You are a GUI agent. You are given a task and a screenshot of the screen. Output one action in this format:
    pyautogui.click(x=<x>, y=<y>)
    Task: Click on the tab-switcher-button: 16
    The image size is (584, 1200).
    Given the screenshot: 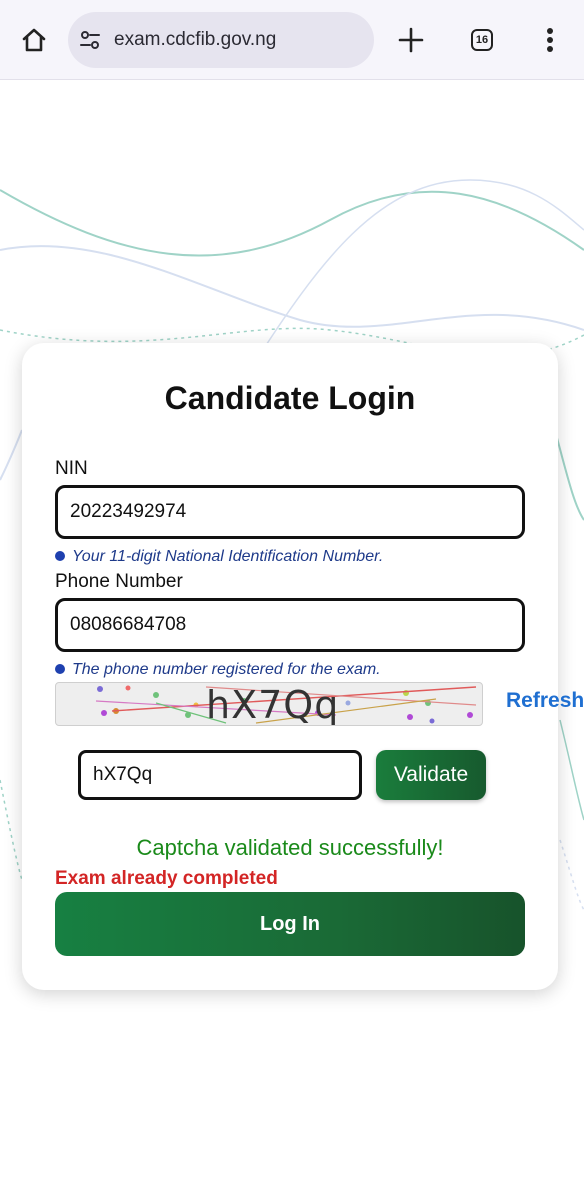 What is the action you would take?
    pyautogui.click(x=482, y=40)
    